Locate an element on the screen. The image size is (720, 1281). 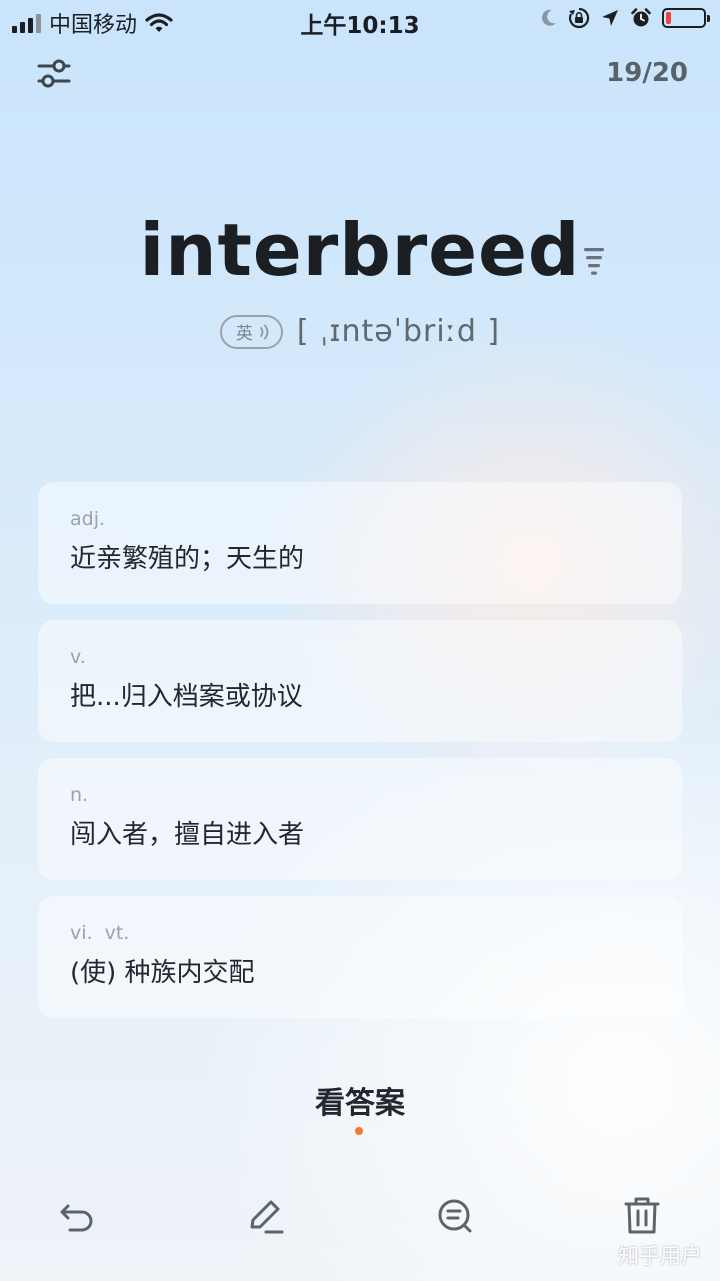
pronunciation-button: 英 is located at coordinates (251, 331).